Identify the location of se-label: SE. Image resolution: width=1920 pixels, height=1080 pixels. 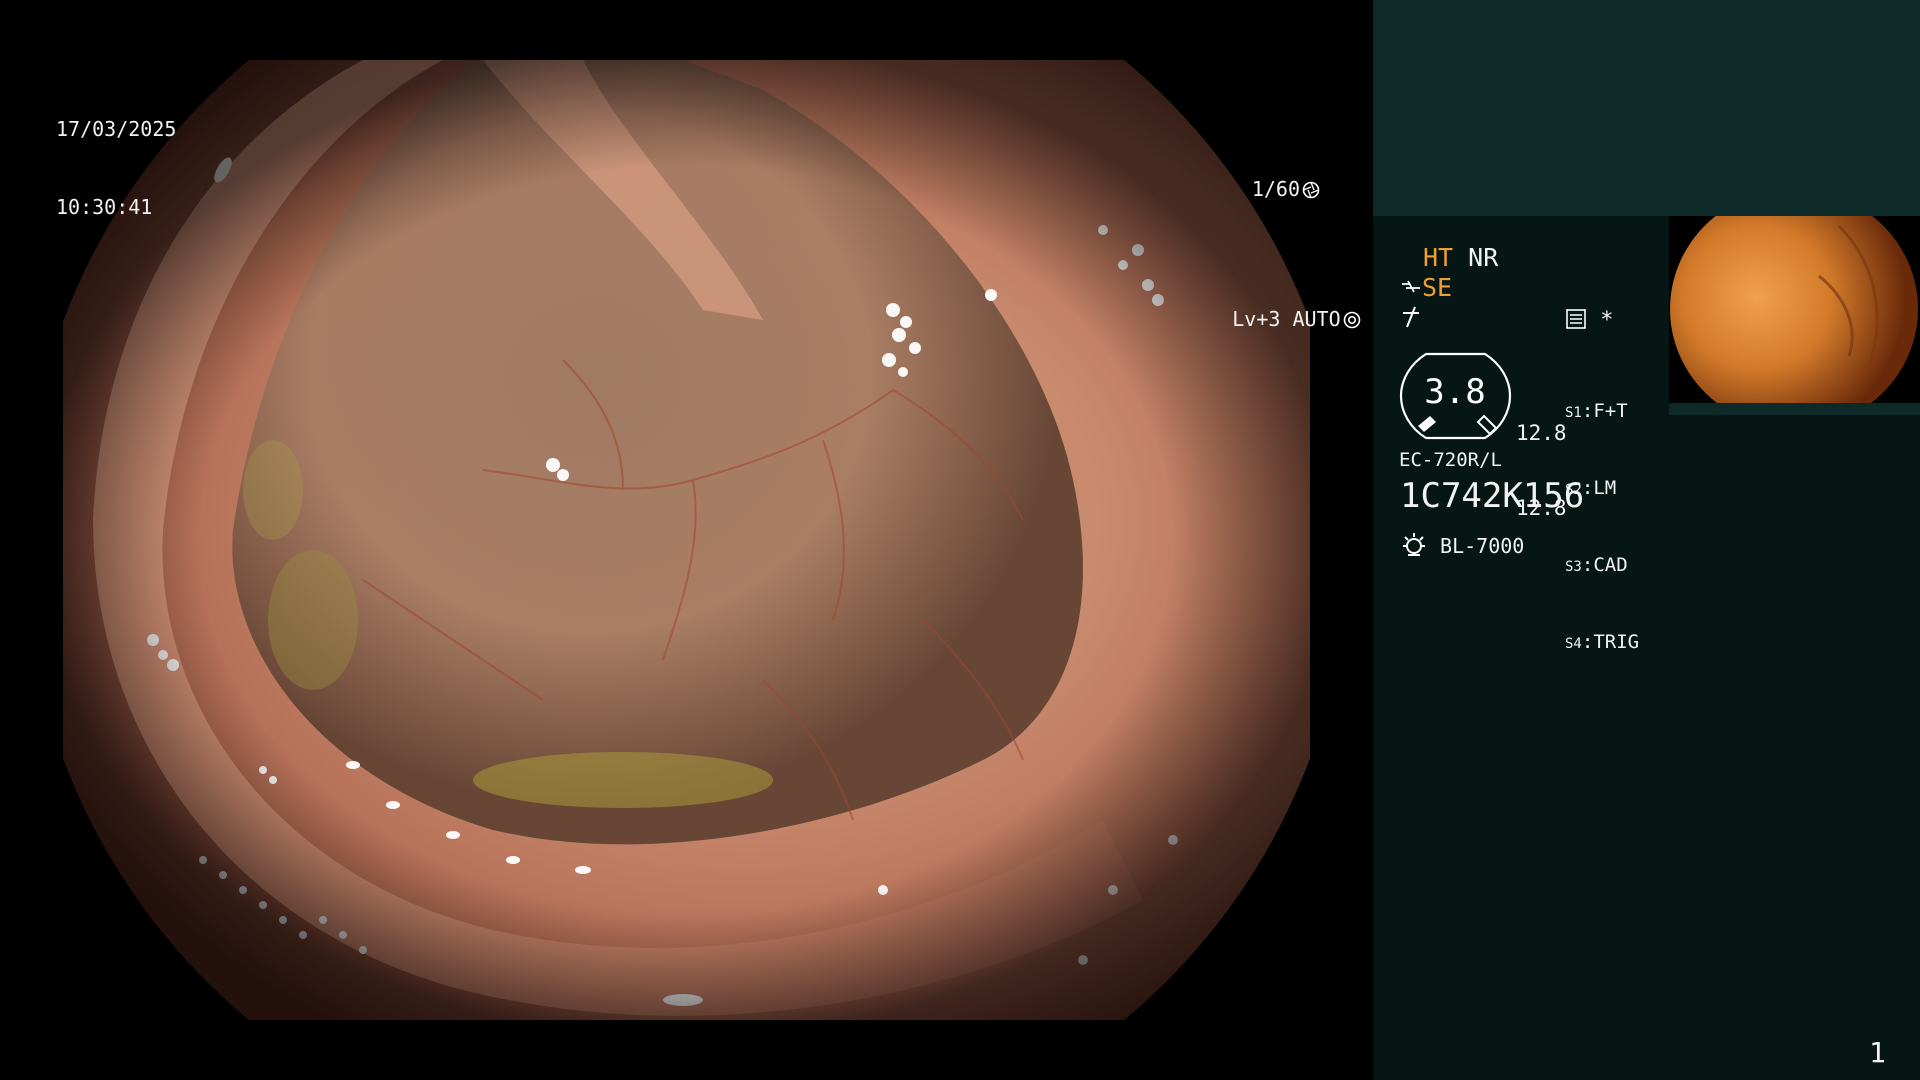
(1437, 287).